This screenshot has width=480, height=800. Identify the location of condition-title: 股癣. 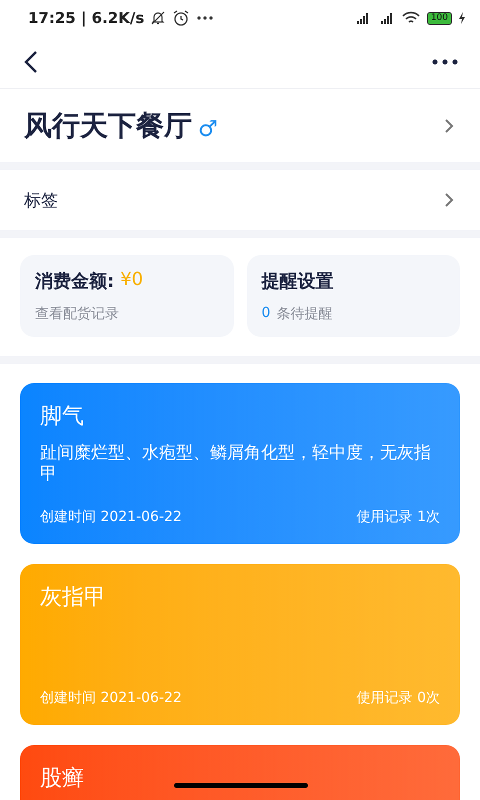
(62, 779).